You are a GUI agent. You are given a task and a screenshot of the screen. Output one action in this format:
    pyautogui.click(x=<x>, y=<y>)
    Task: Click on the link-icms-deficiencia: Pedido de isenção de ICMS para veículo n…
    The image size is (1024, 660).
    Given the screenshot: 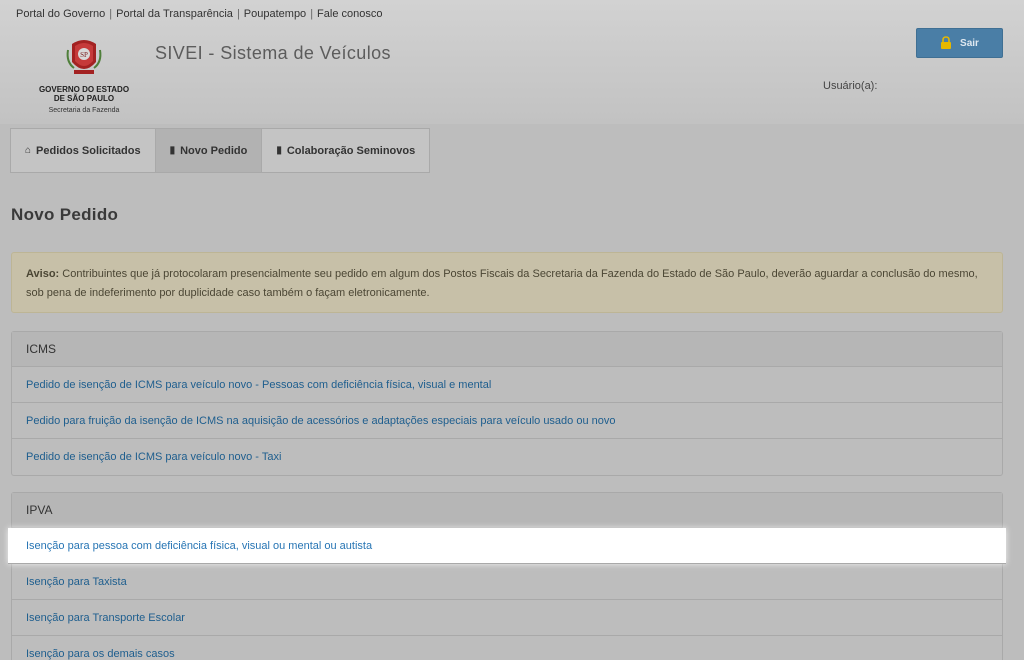 What is the action you would take?
    pyautogui.click(x=507, y=385)
    